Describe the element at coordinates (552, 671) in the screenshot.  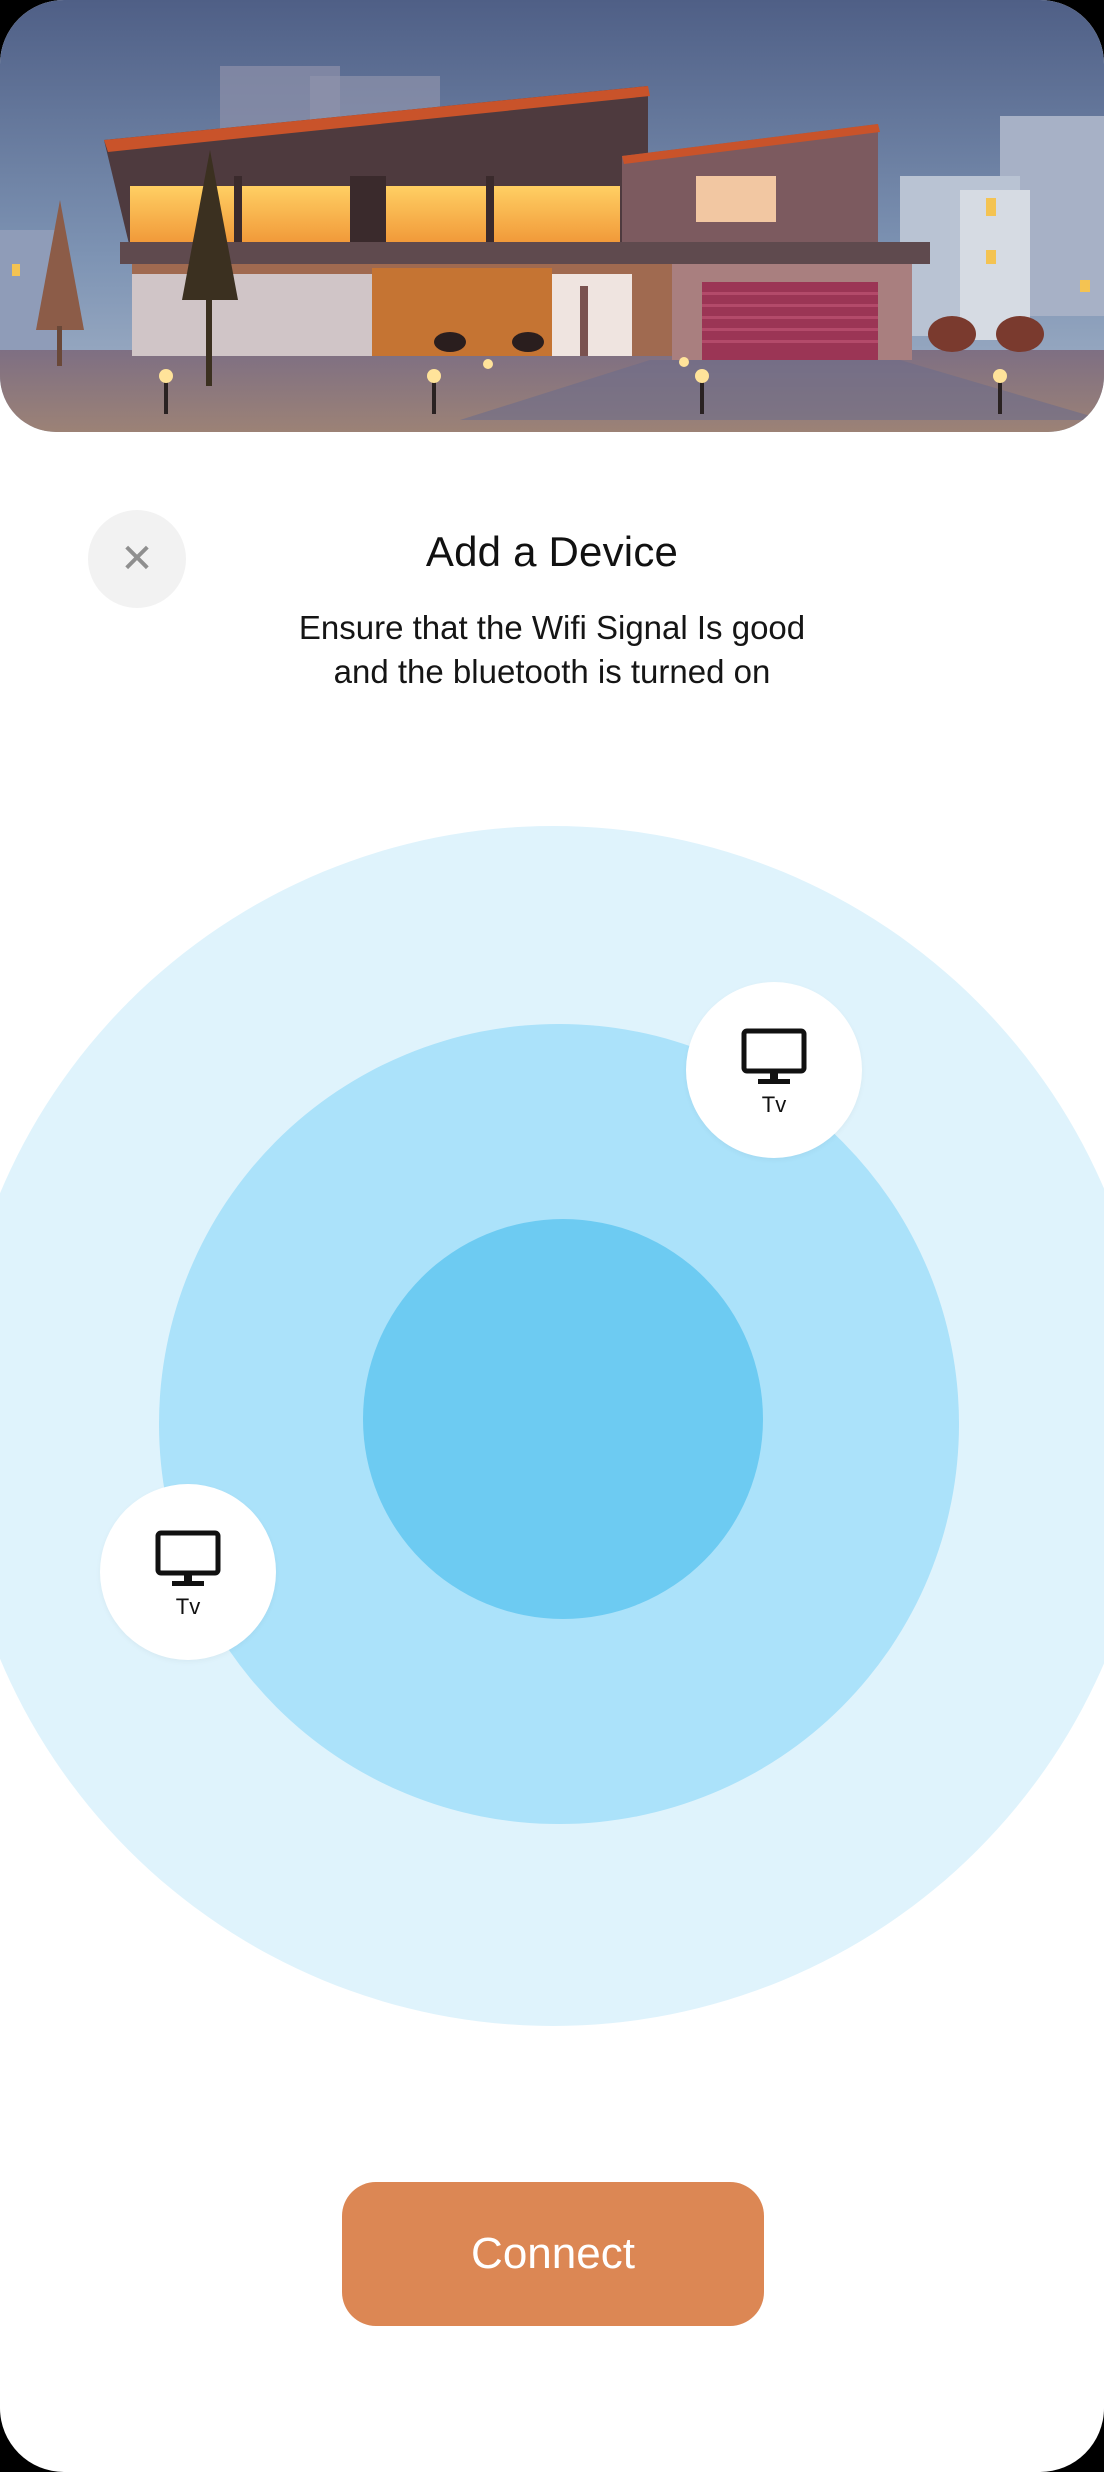
I see `subtitle-line-2: and the bluetooth is turned on` at that location.